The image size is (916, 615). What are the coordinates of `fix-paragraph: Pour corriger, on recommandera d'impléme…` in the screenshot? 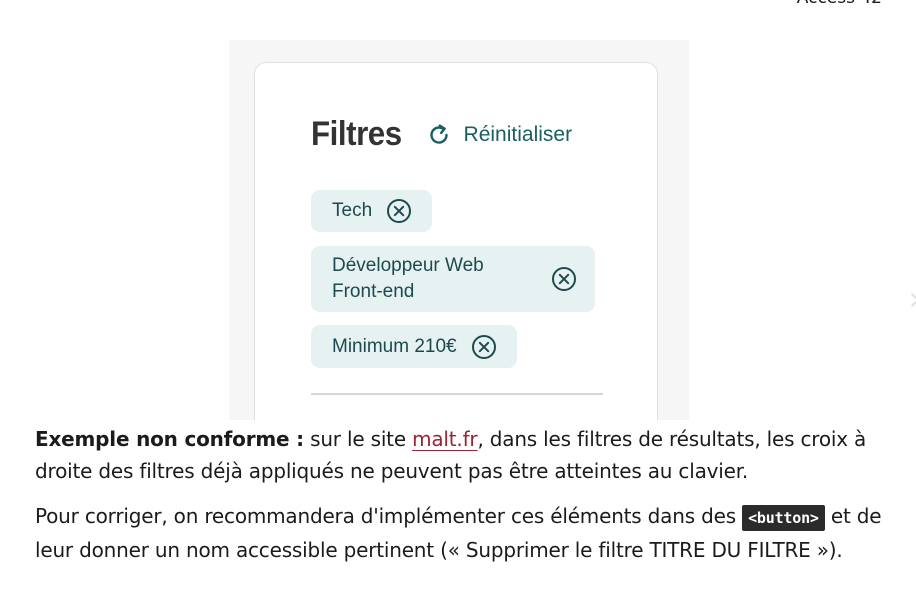 It's located at (465, 533).